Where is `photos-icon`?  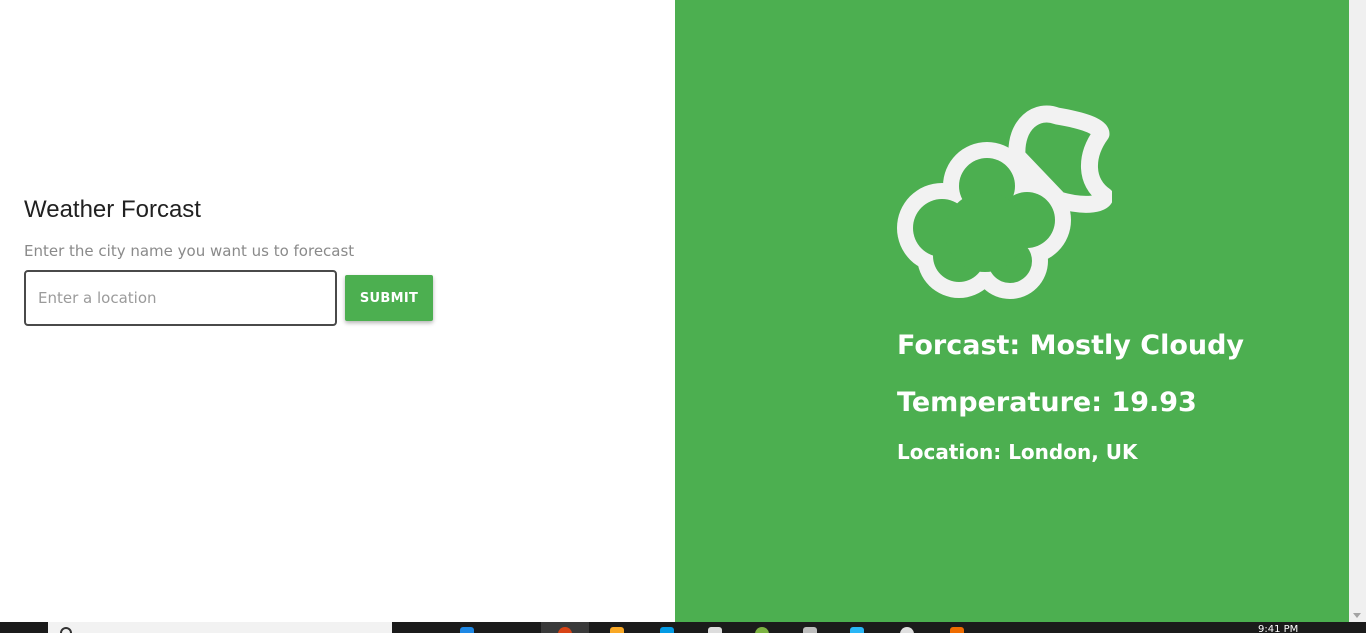
photos-icon is located at coordinates (857, 630).